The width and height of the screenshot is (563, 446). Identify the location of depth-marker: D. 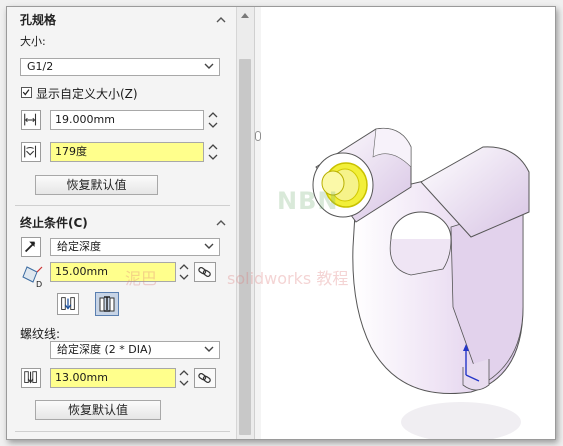
(39, 284).